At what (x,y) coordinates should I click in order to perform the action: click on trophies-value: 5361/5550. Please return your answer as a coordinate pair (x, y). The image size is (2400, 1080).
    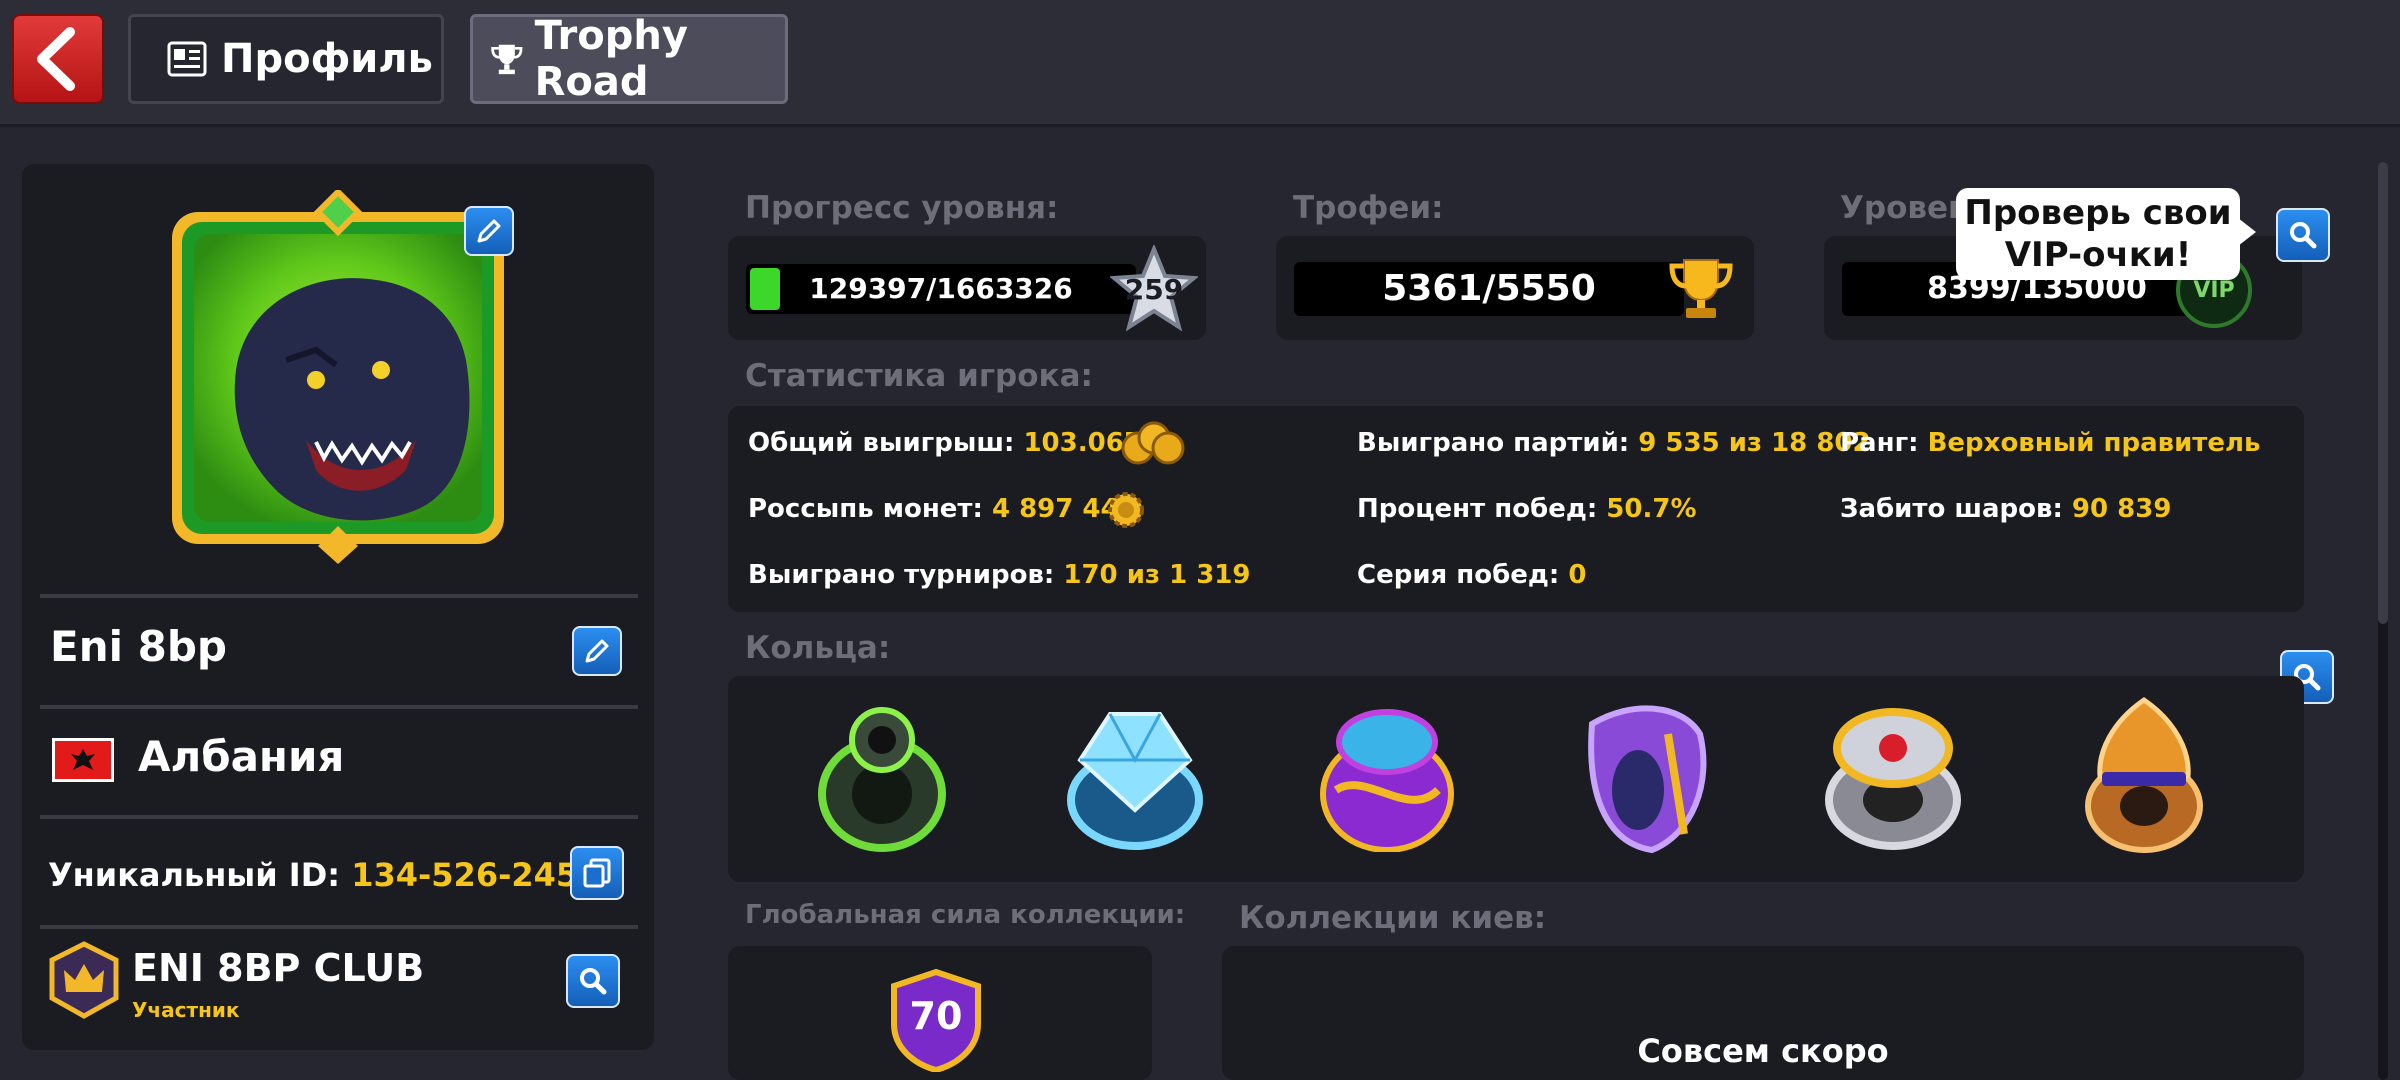
    Looking at the image, I should click on (1489, 288).